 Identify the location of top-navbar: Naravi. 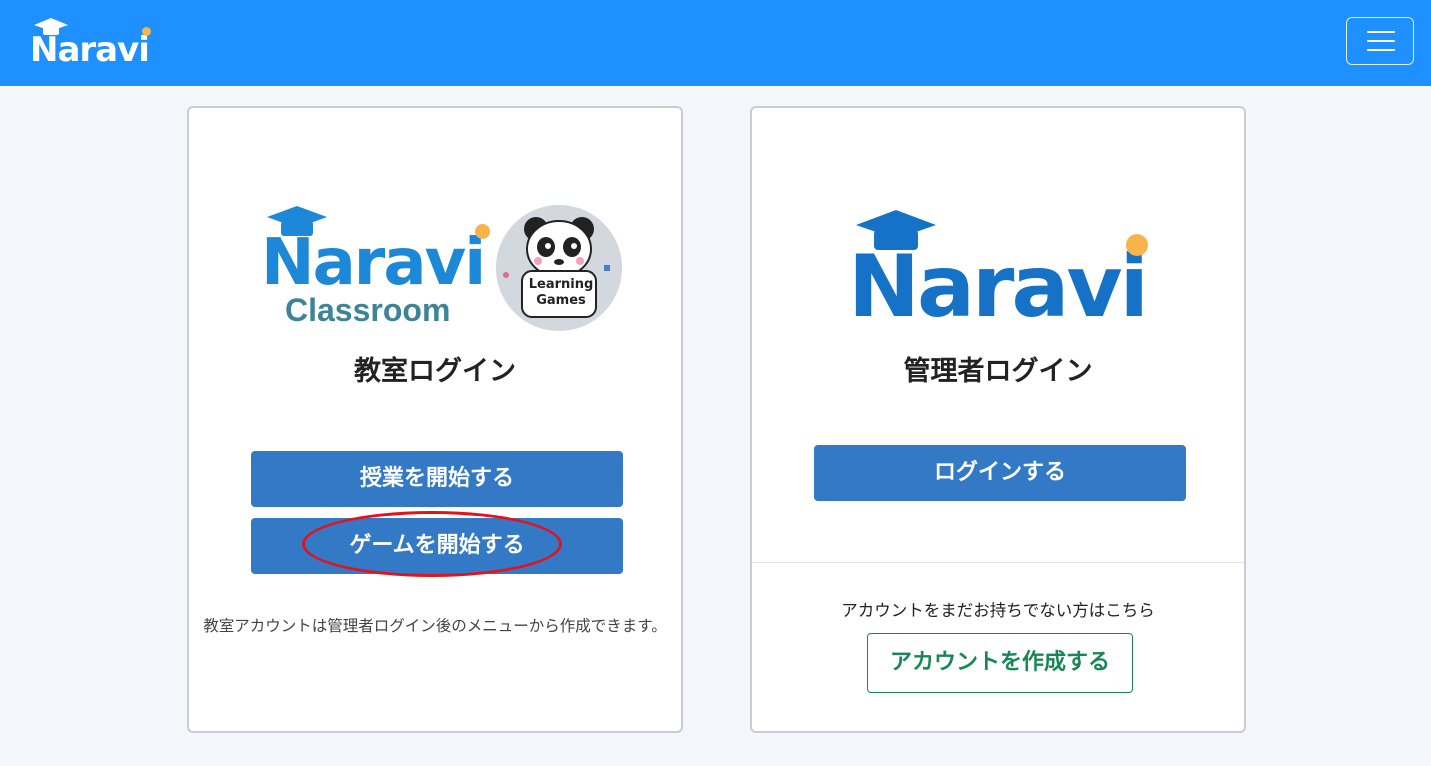
(715, 43).